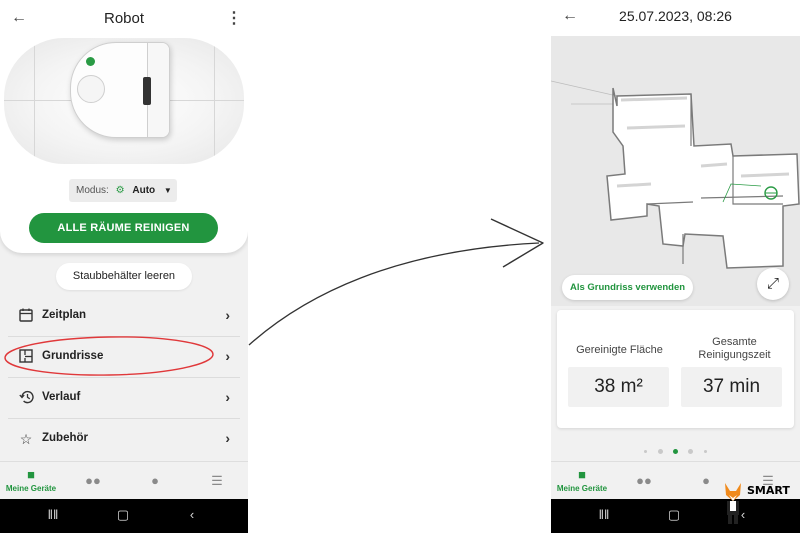  I want to click on mode-label: Modus:, so click(92, 190).